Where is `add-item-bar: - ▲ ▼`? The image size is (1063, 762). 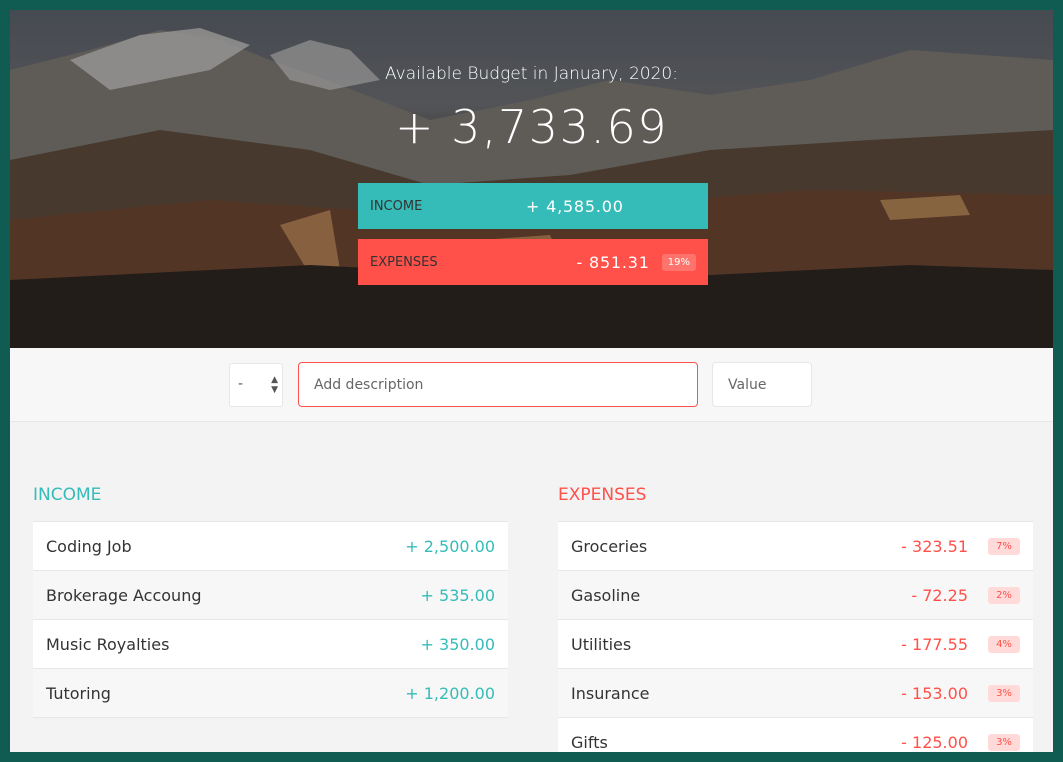 add-item-bar: - ▲ ▼ is located at coordinates (531, 385).